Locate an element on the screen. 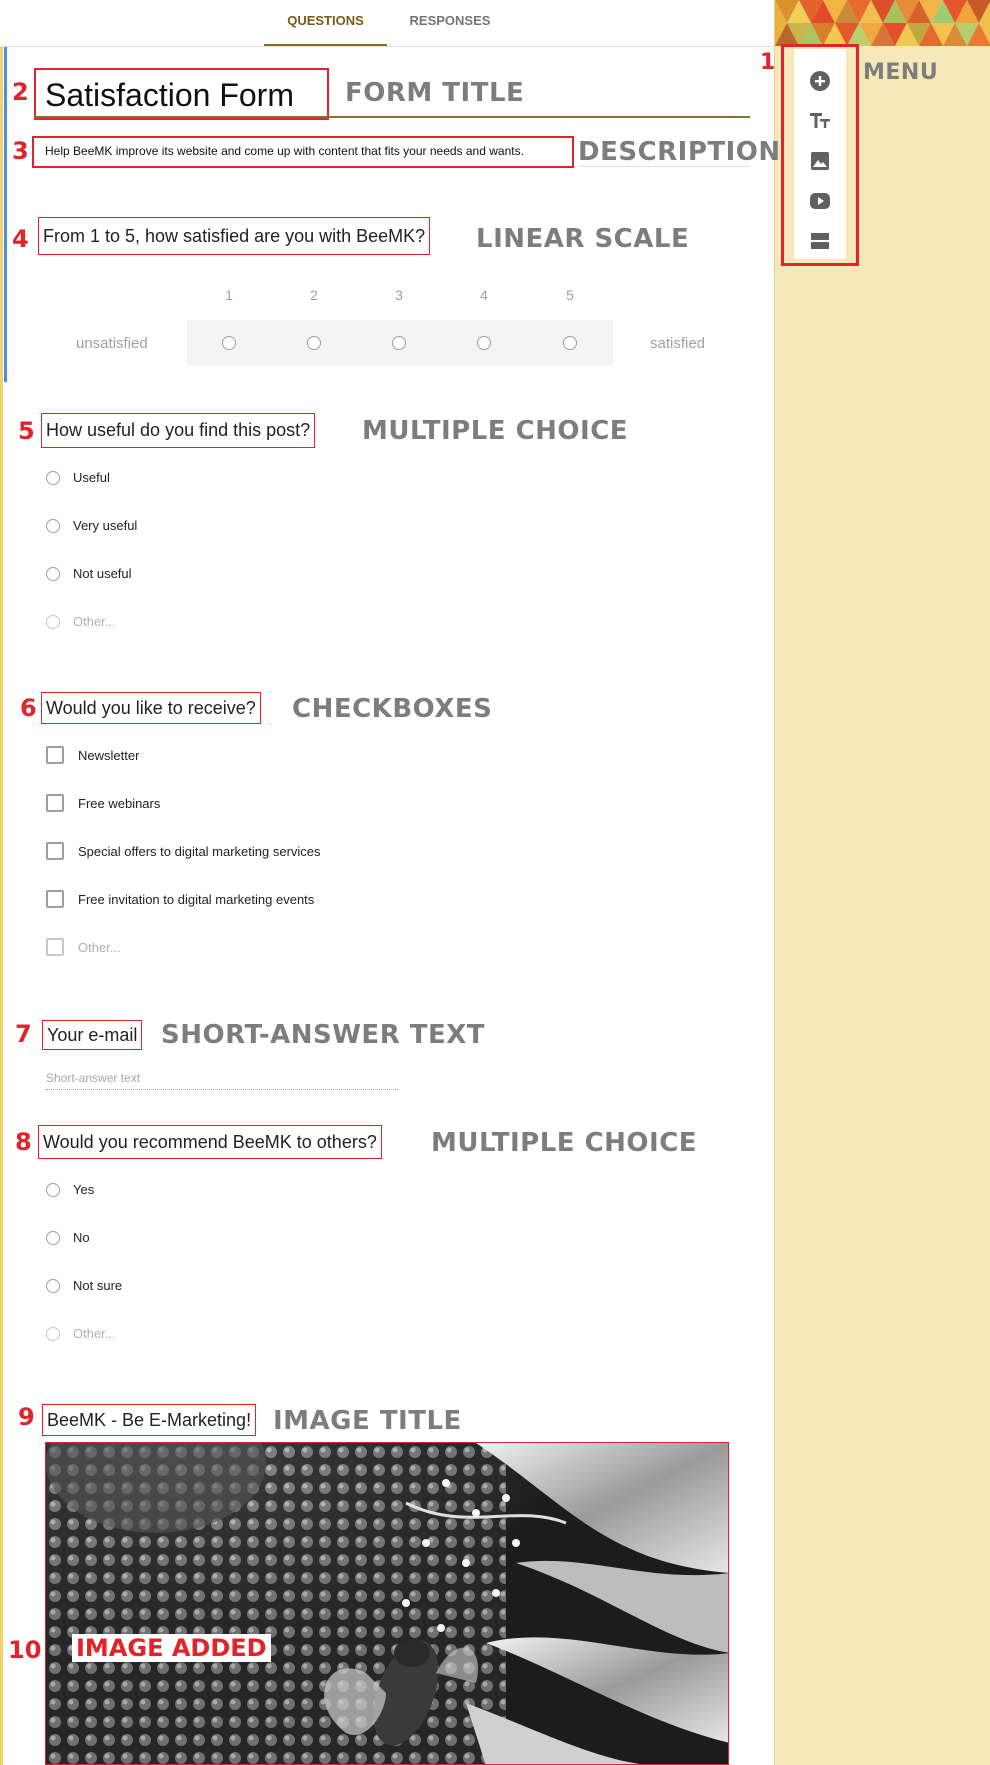  usefulness-option: Very useful is located at coordinates (105, 525).